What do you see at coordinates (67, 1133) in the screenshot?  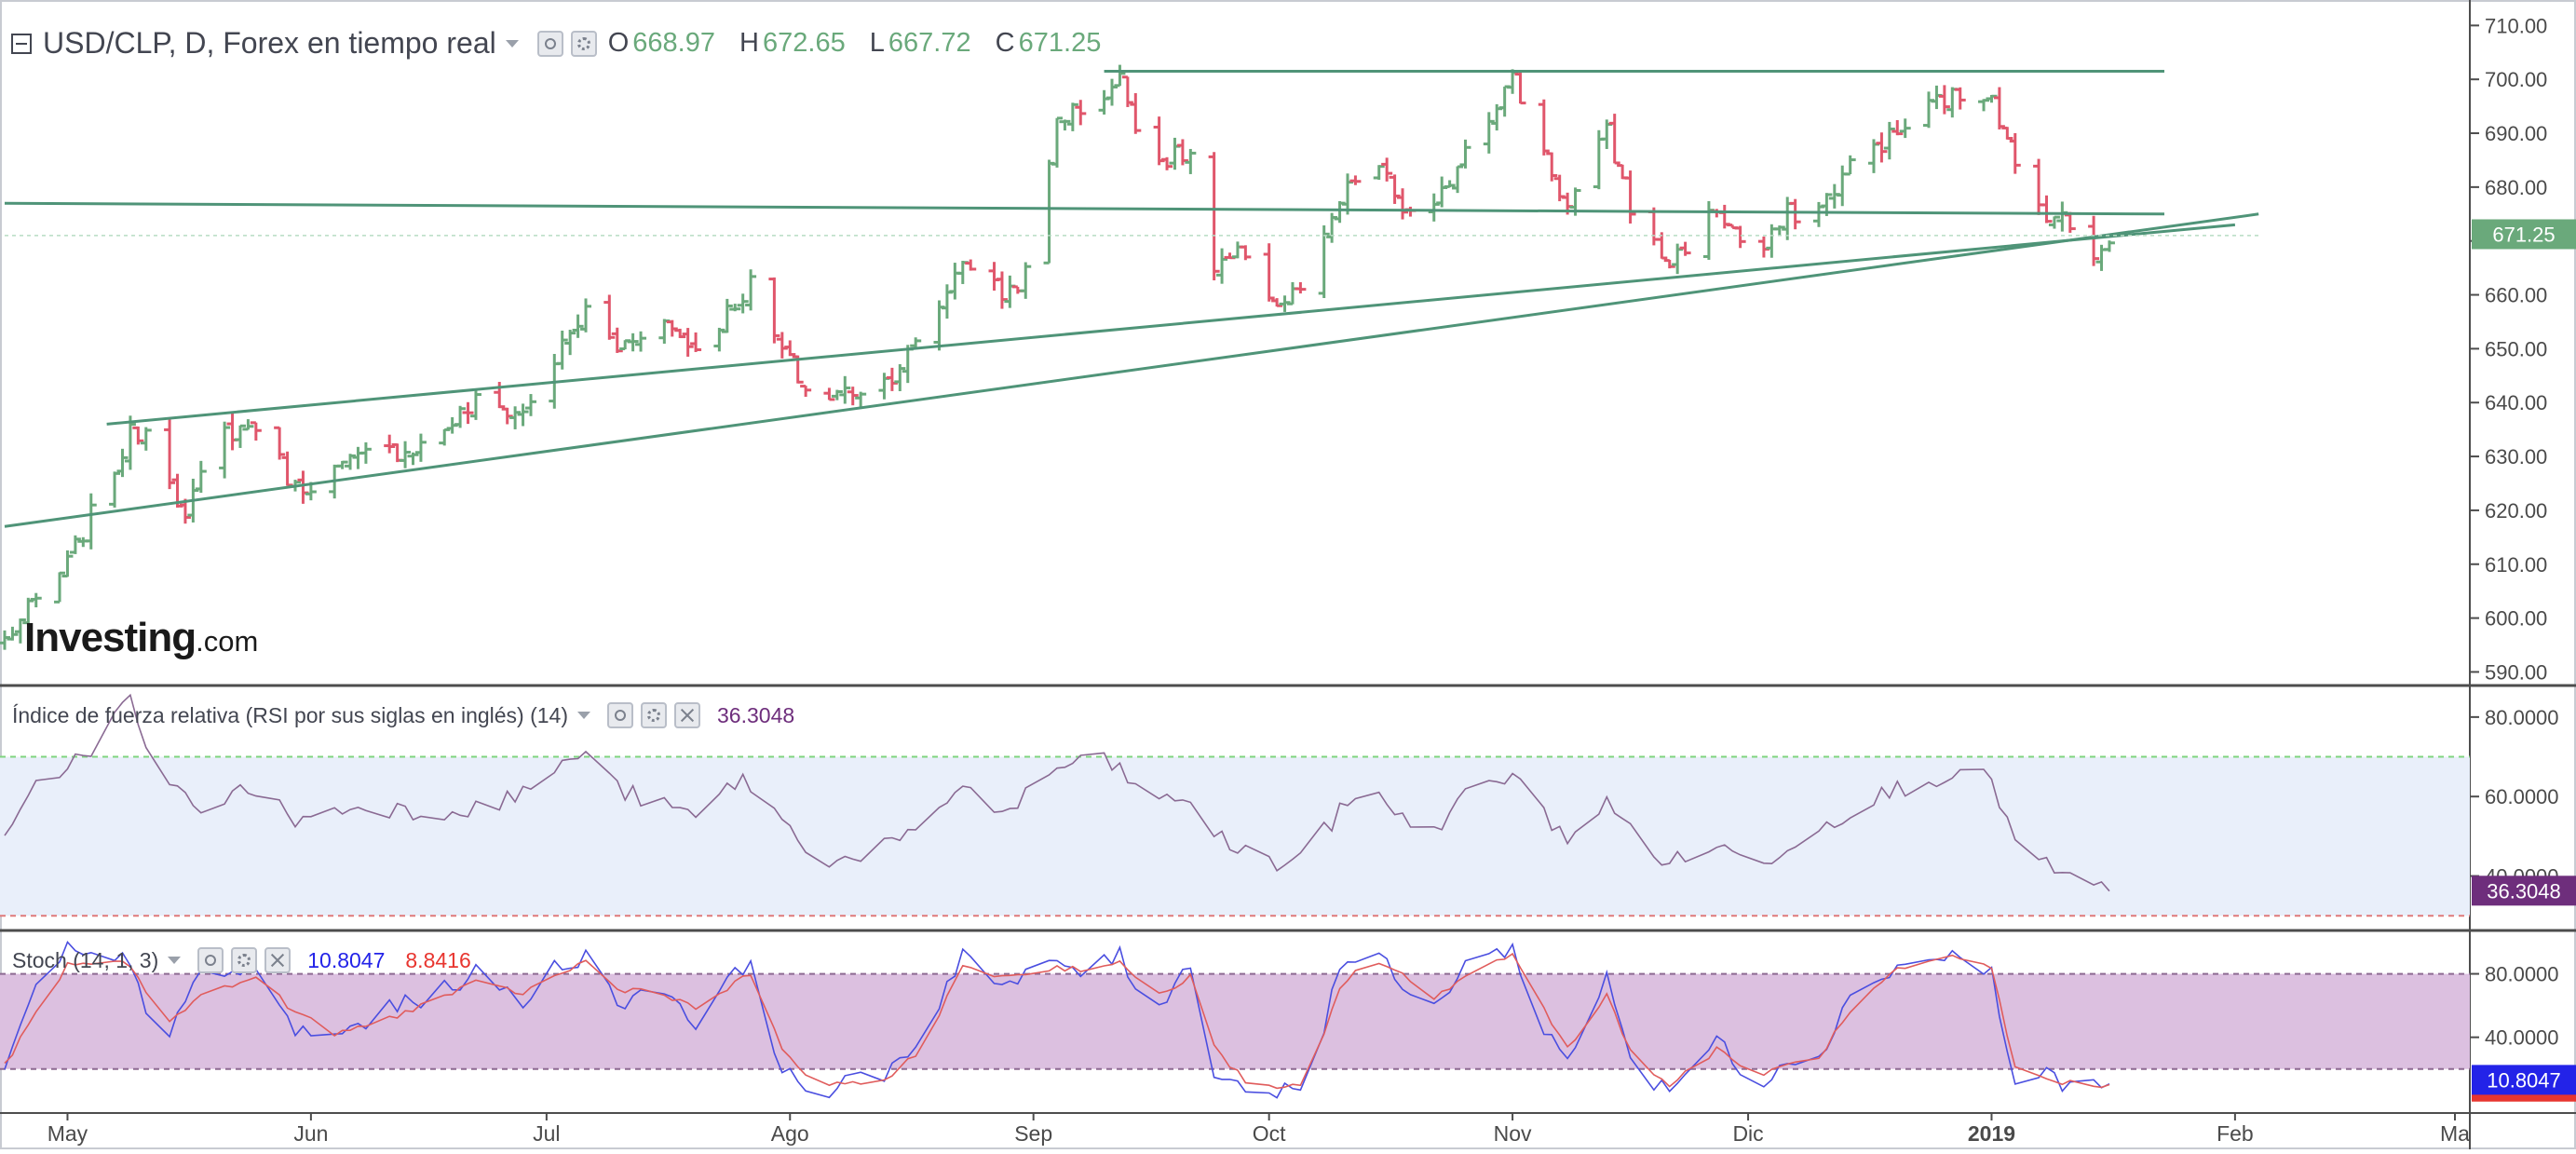 I see `time-tick-label: May` at bounding box center [67, 1133].